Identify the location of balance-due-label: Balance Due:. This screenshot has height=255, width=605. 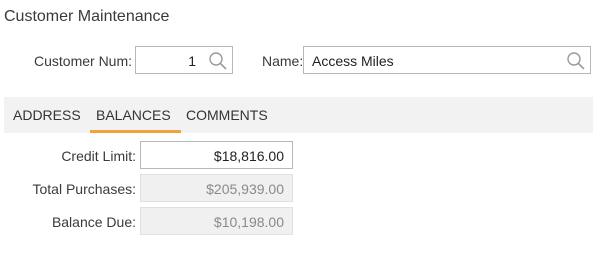
(93, 222).